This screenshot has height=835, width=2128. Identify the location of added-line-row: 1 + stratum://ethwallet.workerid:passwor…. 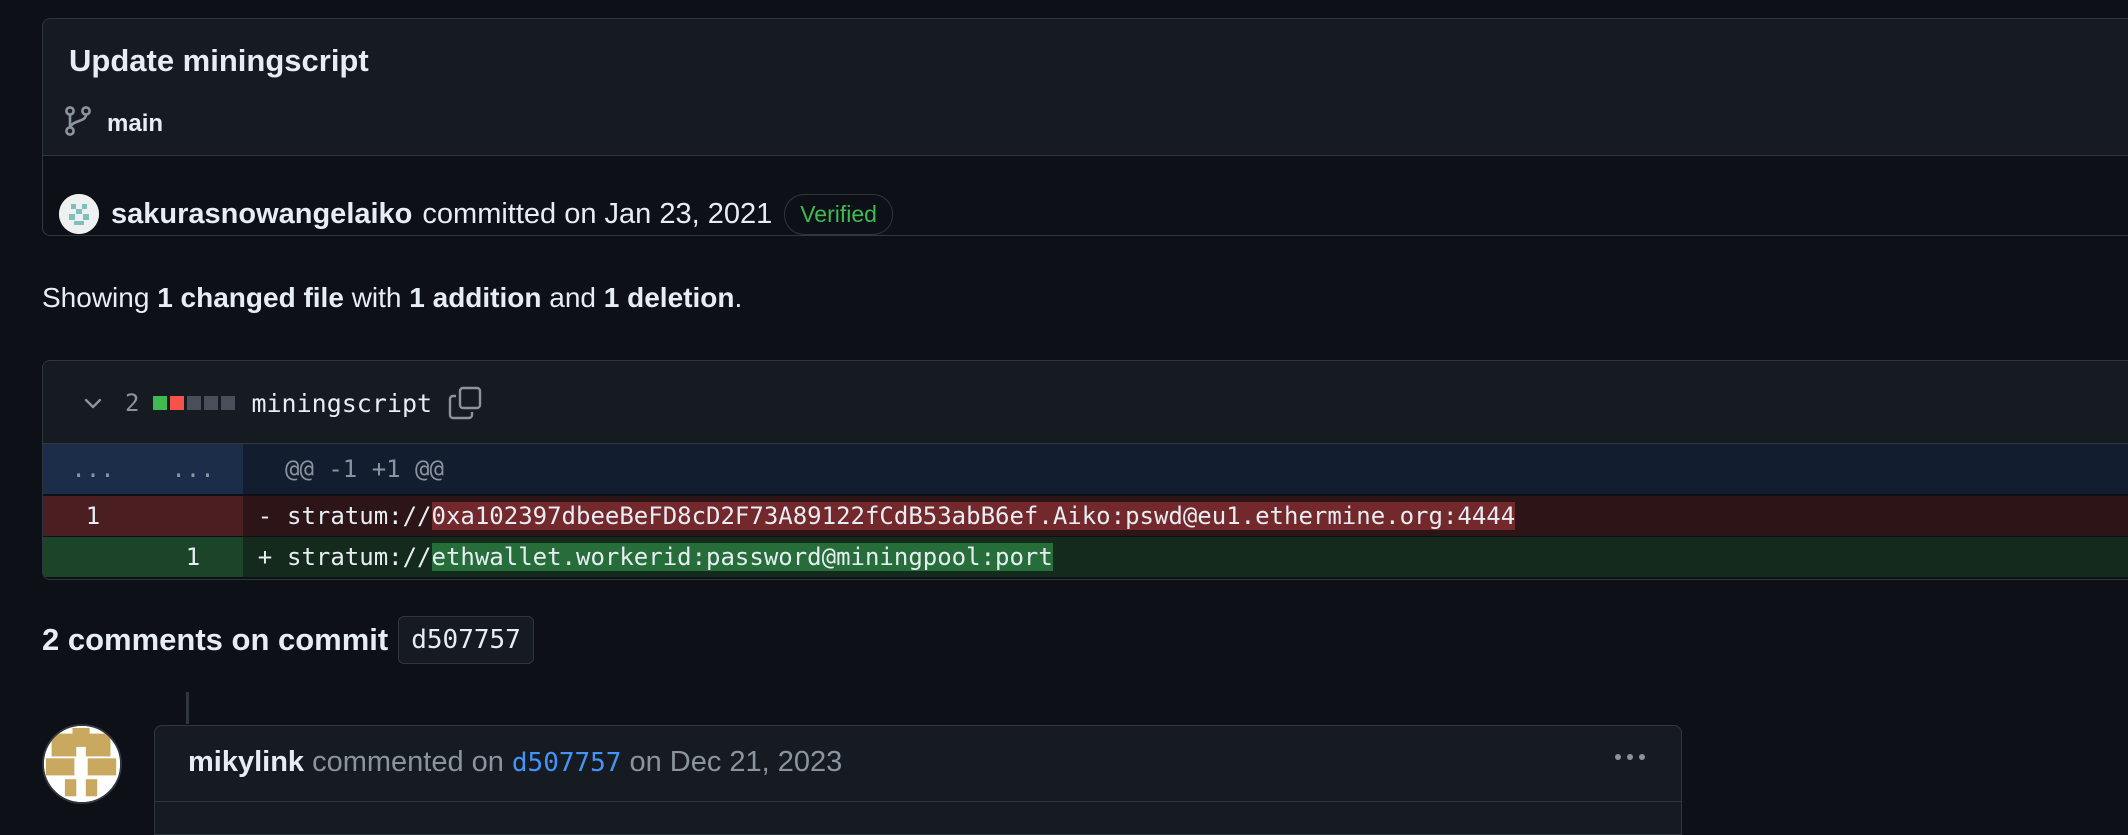
(1085, 557).